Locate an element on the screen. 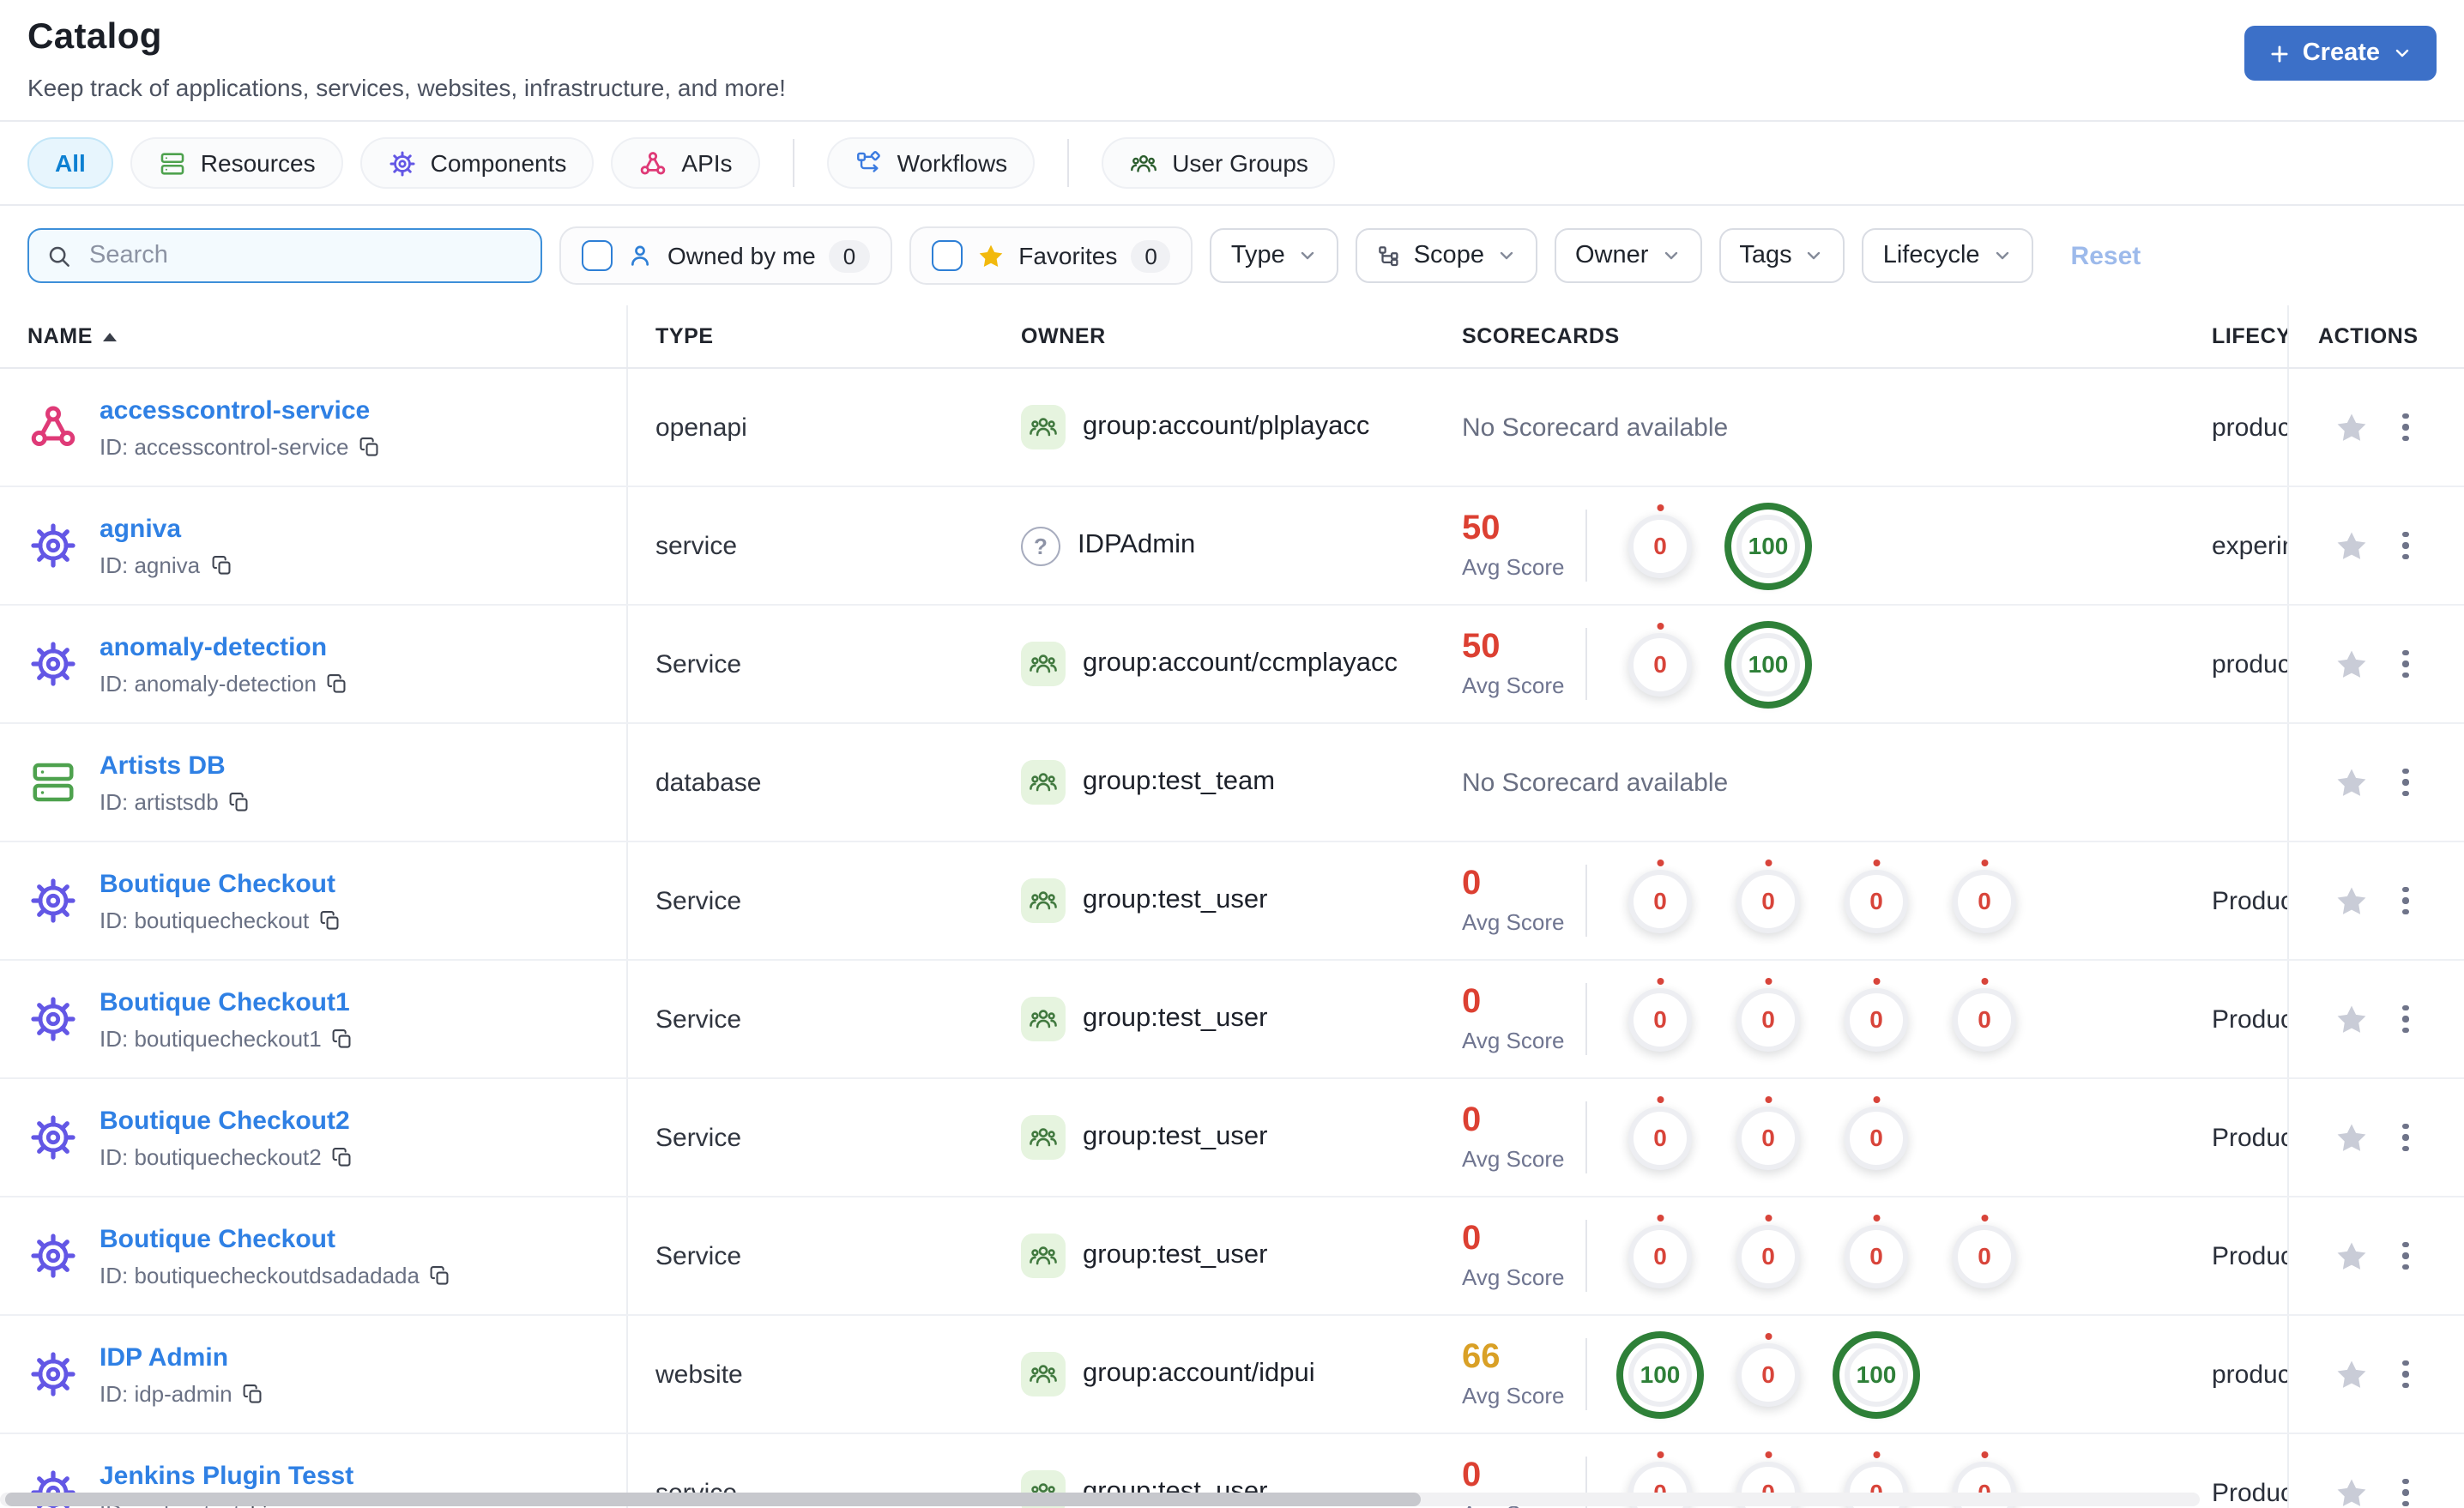 Image resolution: width=2464 pixels, height=1508 pixels. sort-ascending-icon is located at coordinates (110, 336).